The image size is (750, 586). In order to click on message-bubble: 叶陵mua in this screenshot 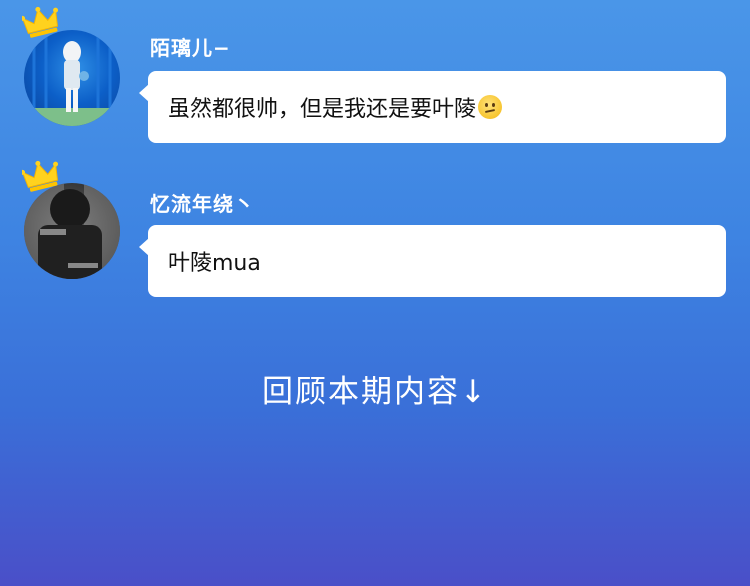, I will do `click(432, 261)`.